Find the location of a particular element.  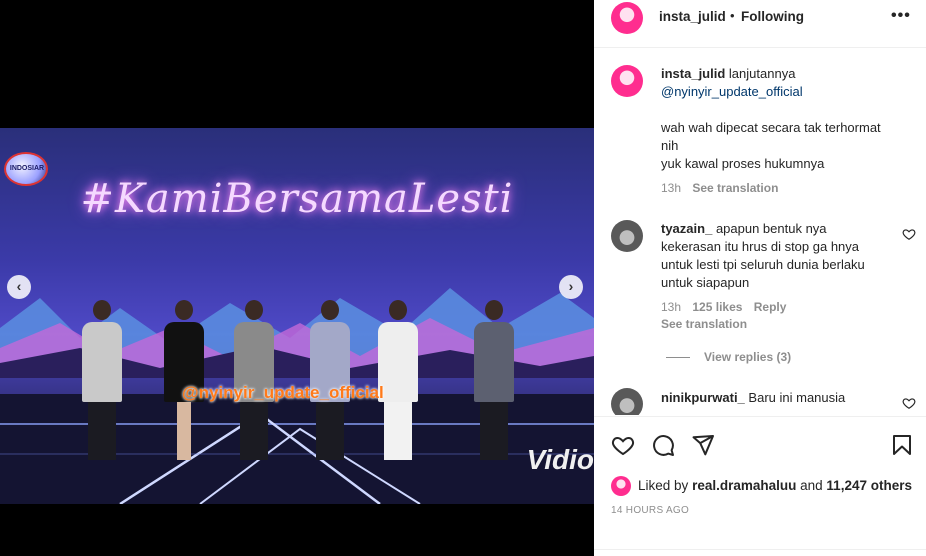

prev-slide-button: ‹ is located at coordinates (19, 287).